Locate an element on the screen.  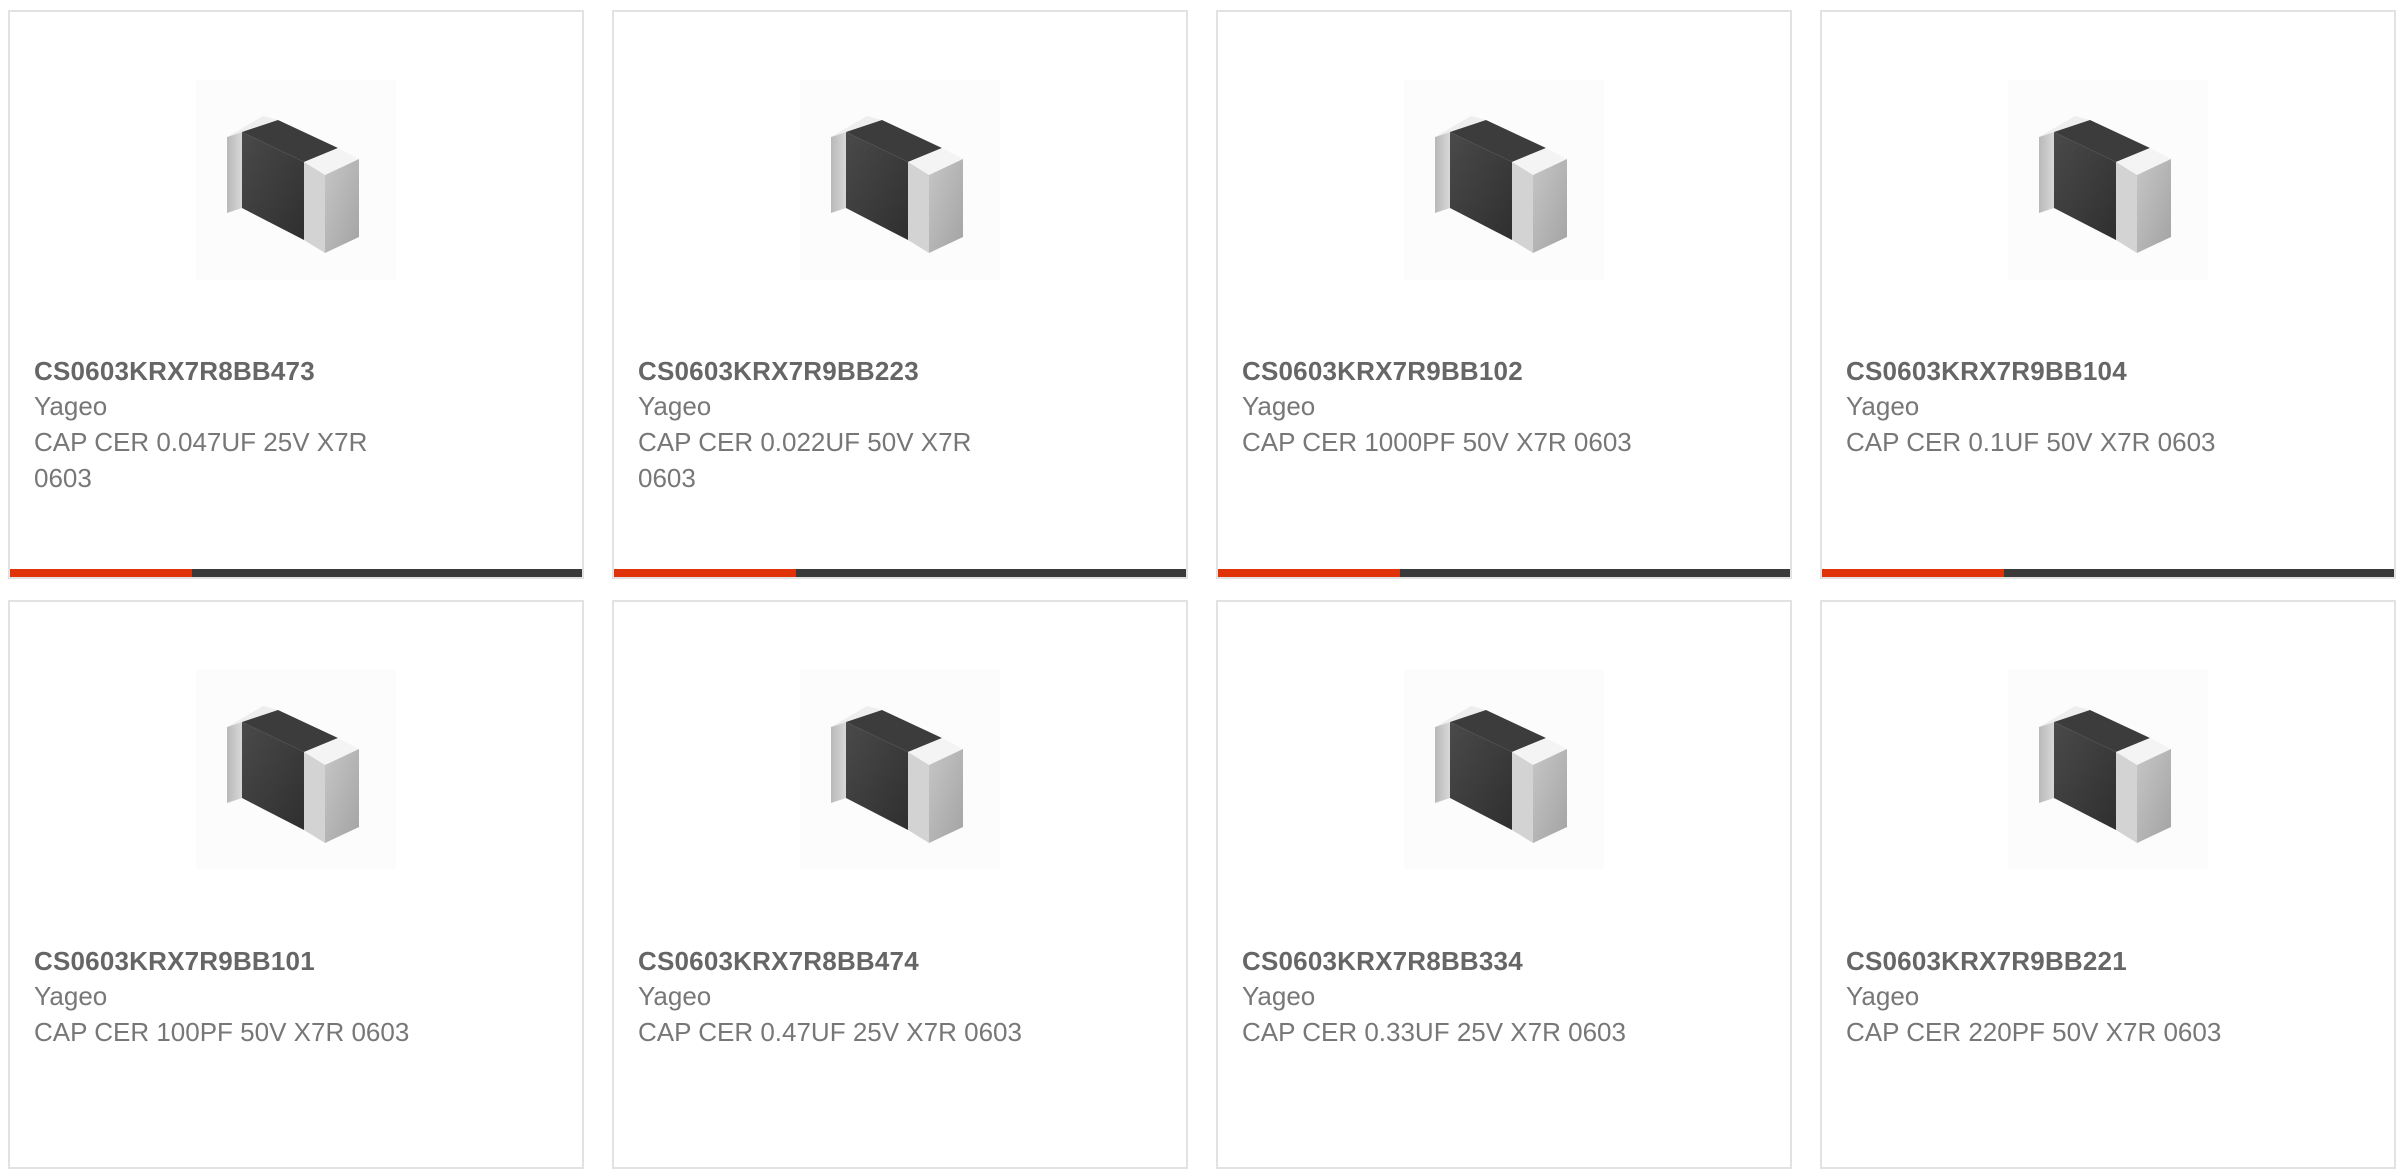
description-label: CAP CER 0.33UF 25V X7R 0603 is located at coordinates (1434, 1032).